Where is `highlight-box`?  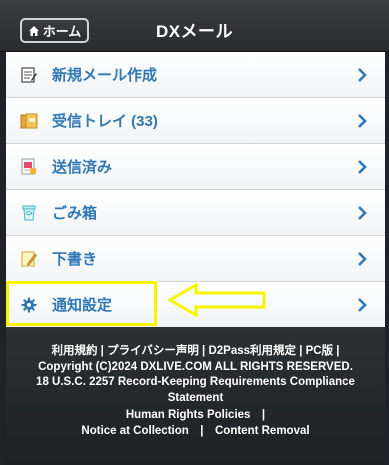
highlight-box is located at coordinates (81, 303).